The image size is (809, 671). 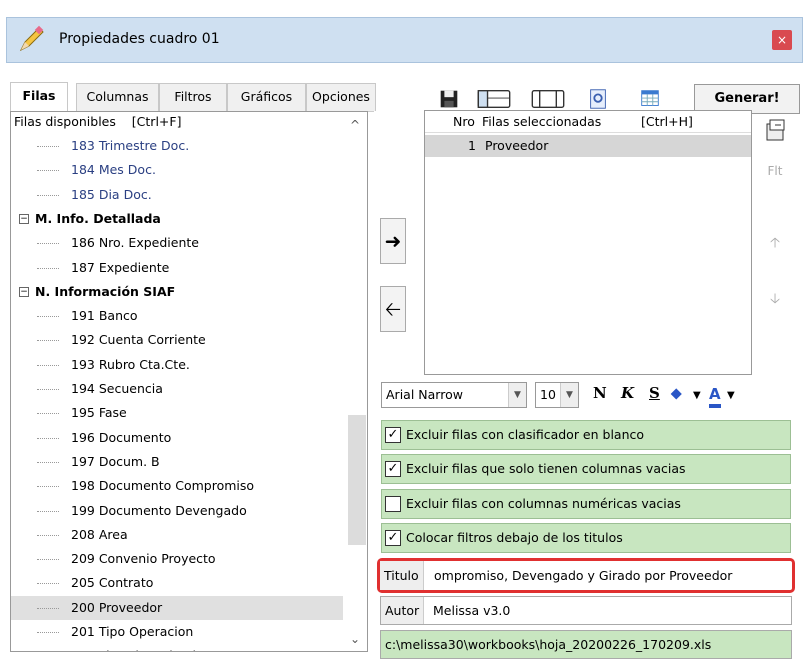 What do you see at coordinates (177, 170) in the screenshot?
I see `tree-item: 184 Mes Doc.` at bounding box center [177, 170].